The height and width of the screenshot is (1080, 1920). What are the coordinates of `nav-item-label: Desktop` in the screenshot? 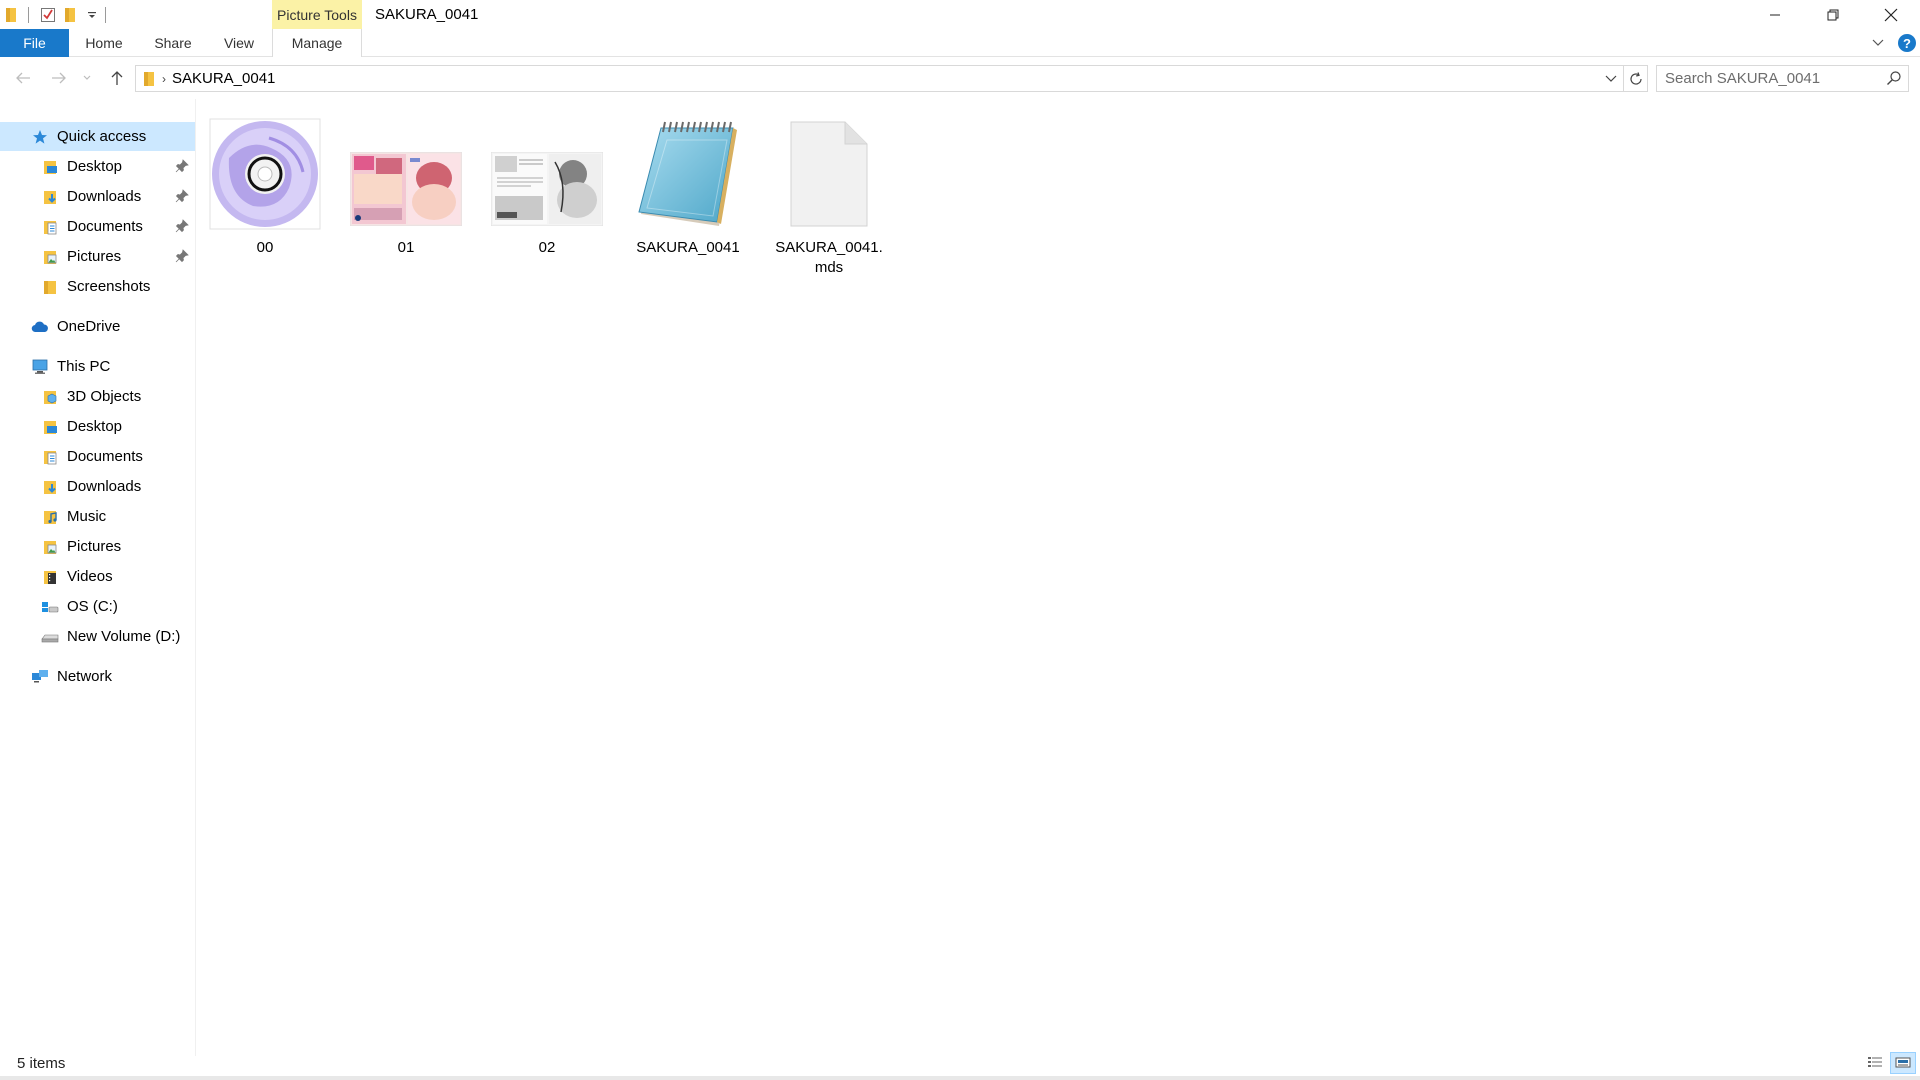 It's located at (95, 166).